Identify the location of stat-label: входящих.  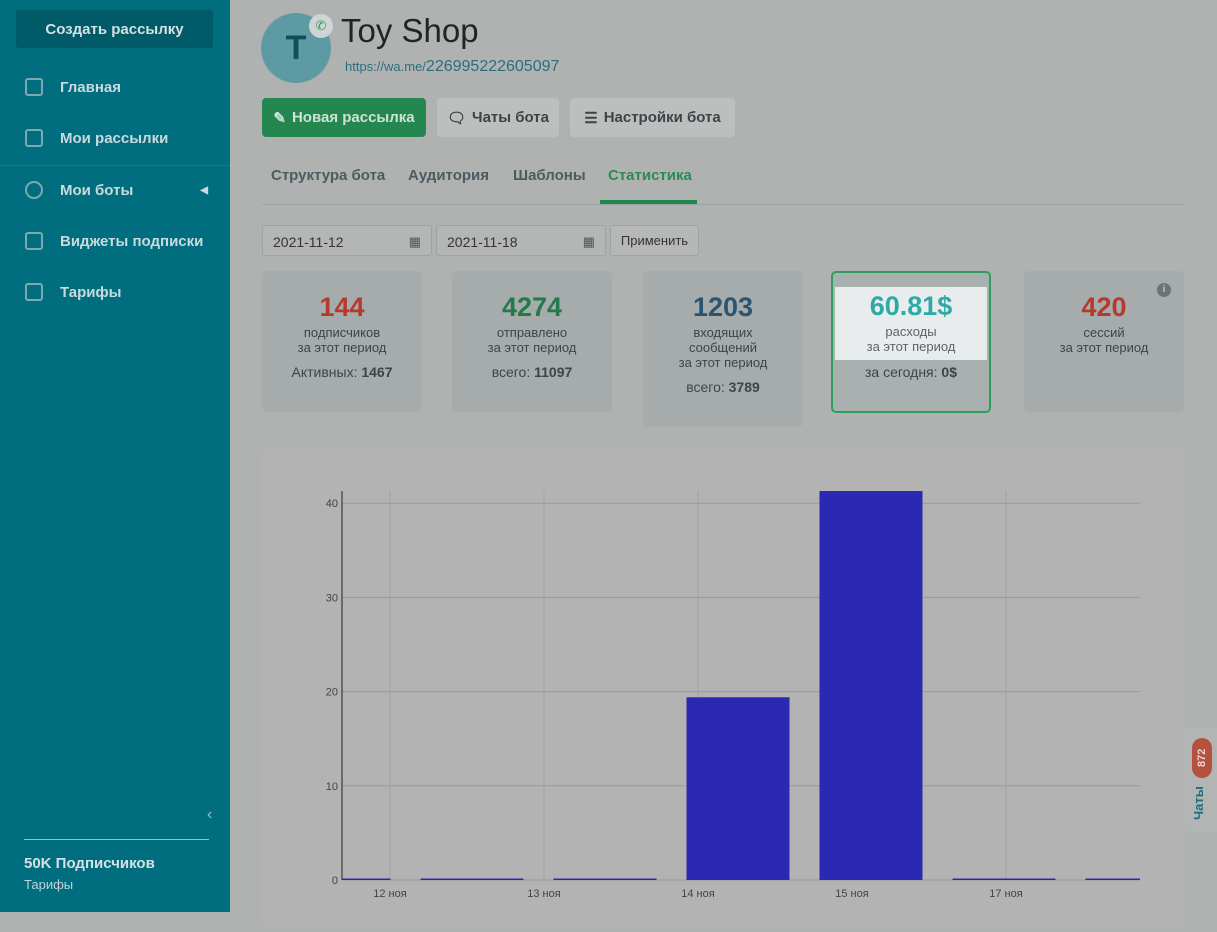
(723, 332).